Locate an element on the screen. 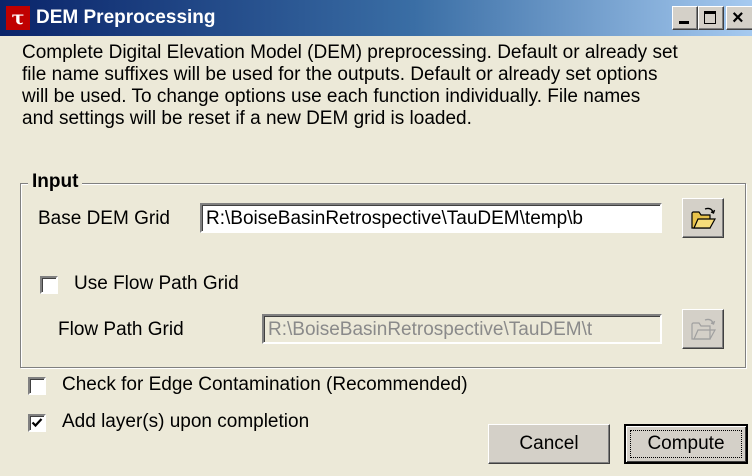  close-button: × is located at coordinates (739, 18).